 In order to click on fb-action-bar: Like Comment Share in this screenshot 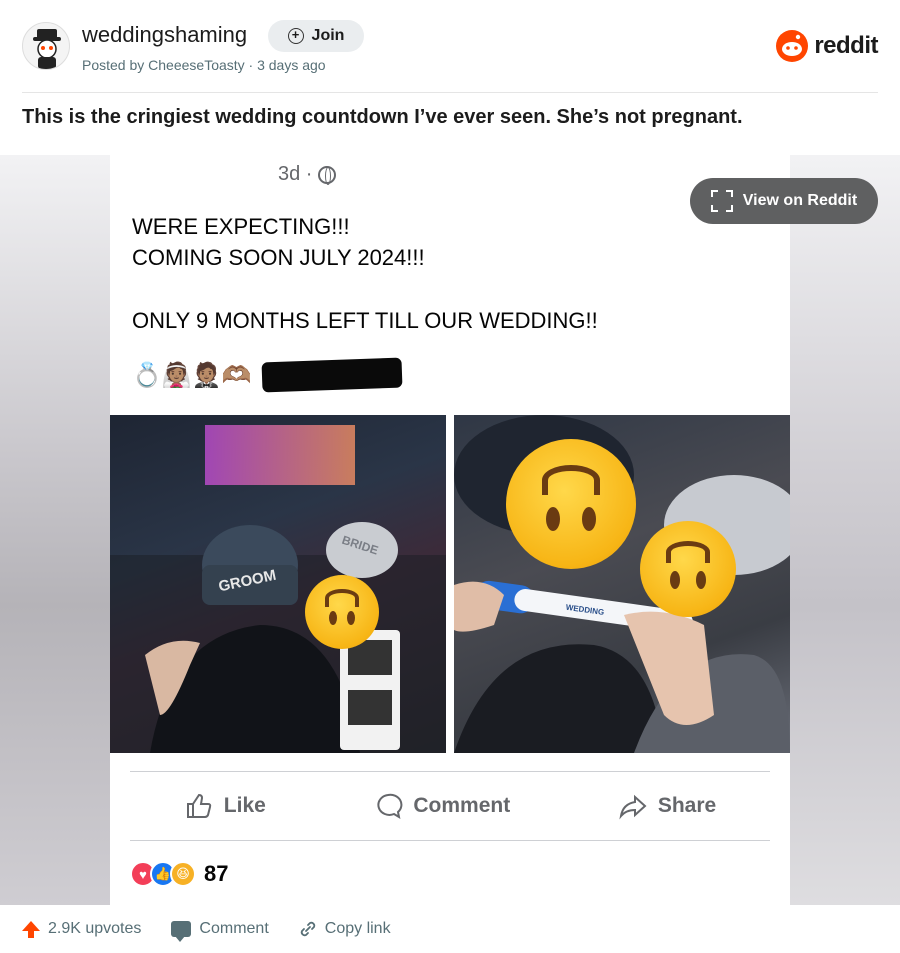, I will do `click(450, 806)`.